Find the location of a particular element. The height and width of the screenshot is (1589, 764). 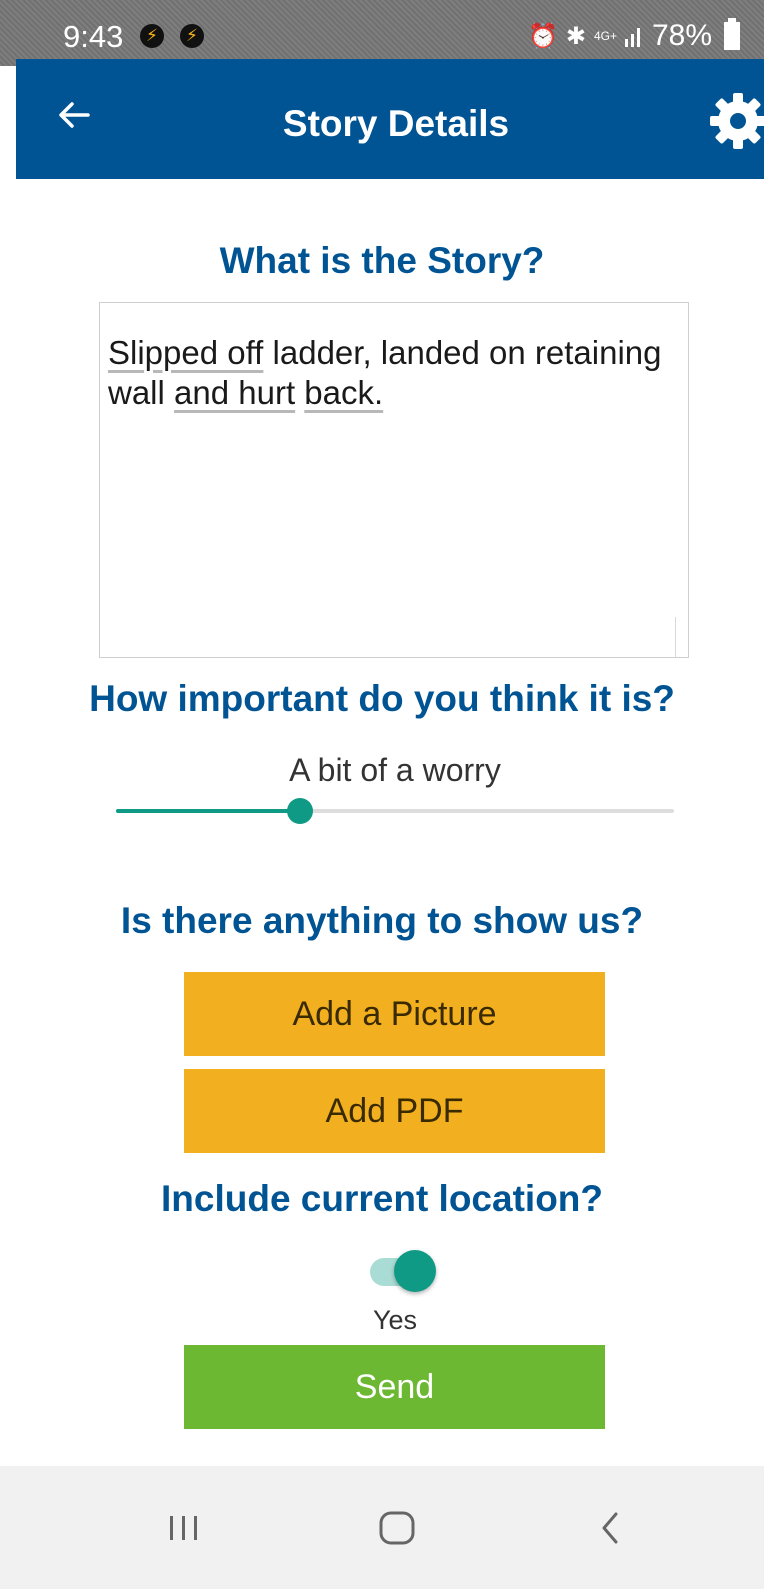

story-text-segment: and hurt is located at coordinates (235, 392).